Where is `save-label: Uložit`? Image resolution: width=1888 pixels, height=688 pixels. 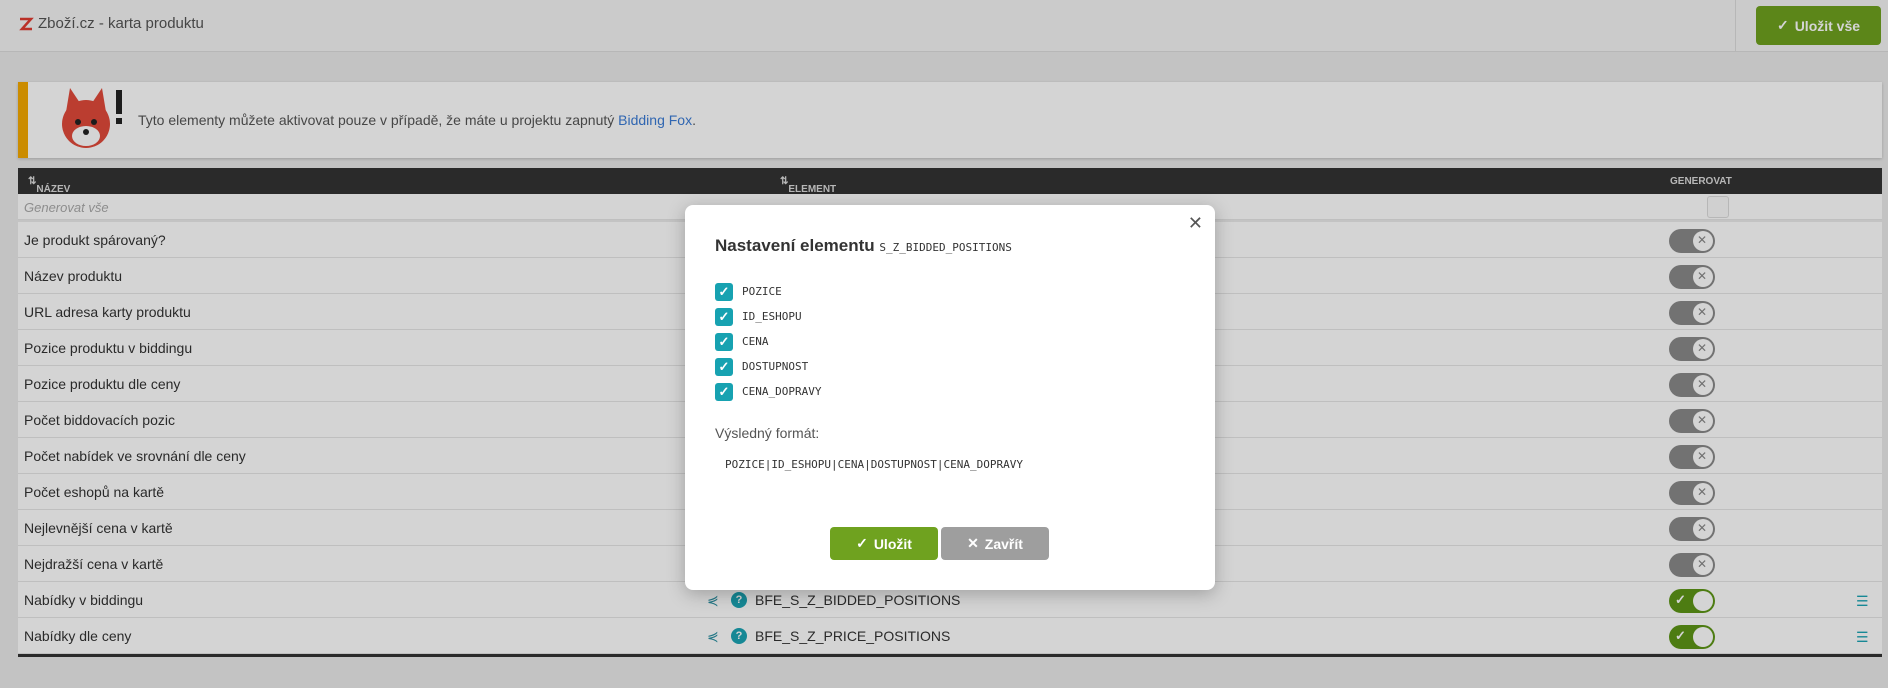 save-label: Uložit is located at coordinates (892, 543).